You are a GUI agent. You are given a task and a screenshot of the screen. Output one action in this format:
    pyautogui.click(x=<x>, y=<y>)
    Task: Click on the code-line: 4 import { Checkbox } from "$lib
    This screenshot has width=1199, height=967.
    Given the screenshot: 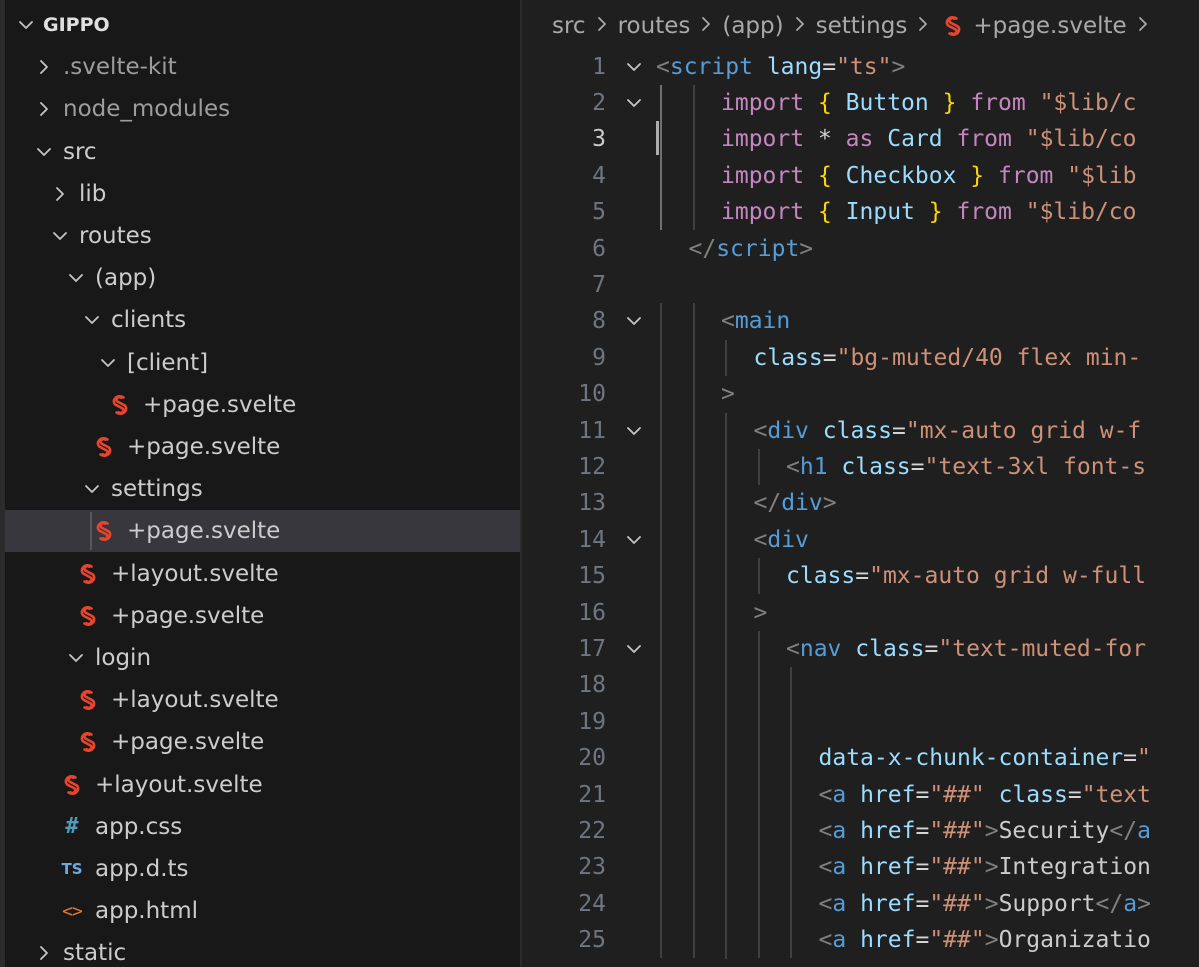 What is the action you would take?
    pyautogui.click(x=860, y=176)
    